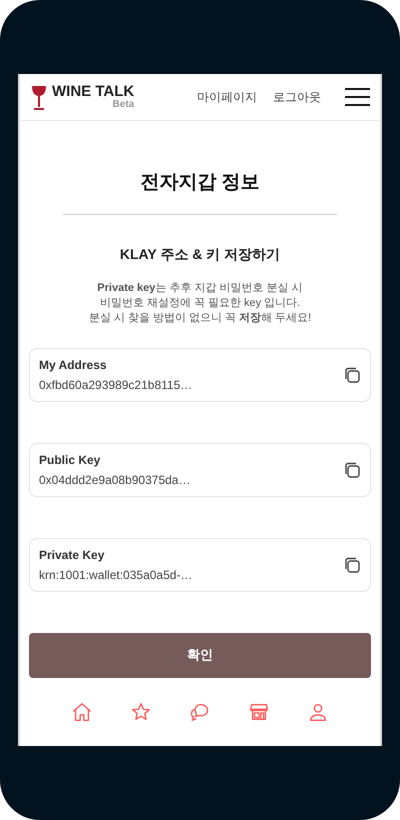  I want to click on brand-logo: WINE TALK, so click(93, 92).